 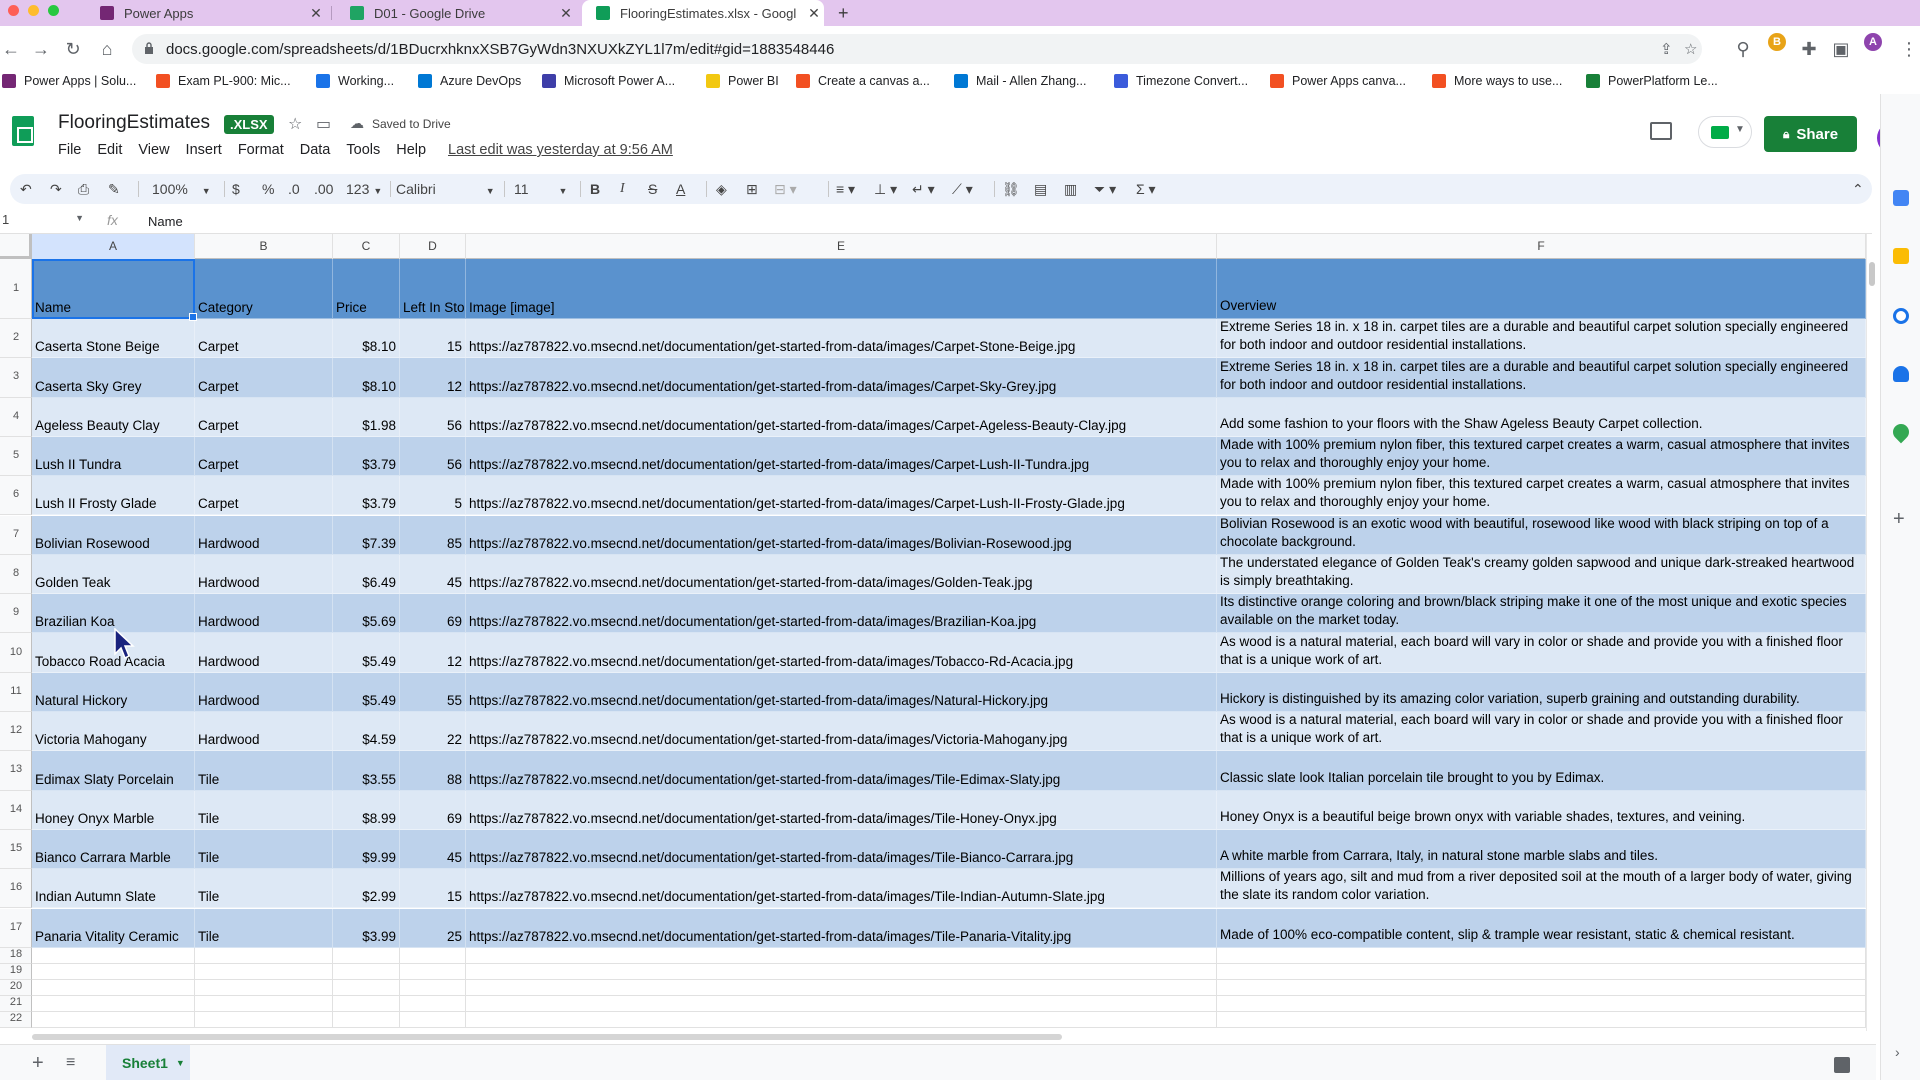 What do you see at coordinates (16, 771) in the screenshot?
I see `row-header: 13` at bounding box center [16, 771].